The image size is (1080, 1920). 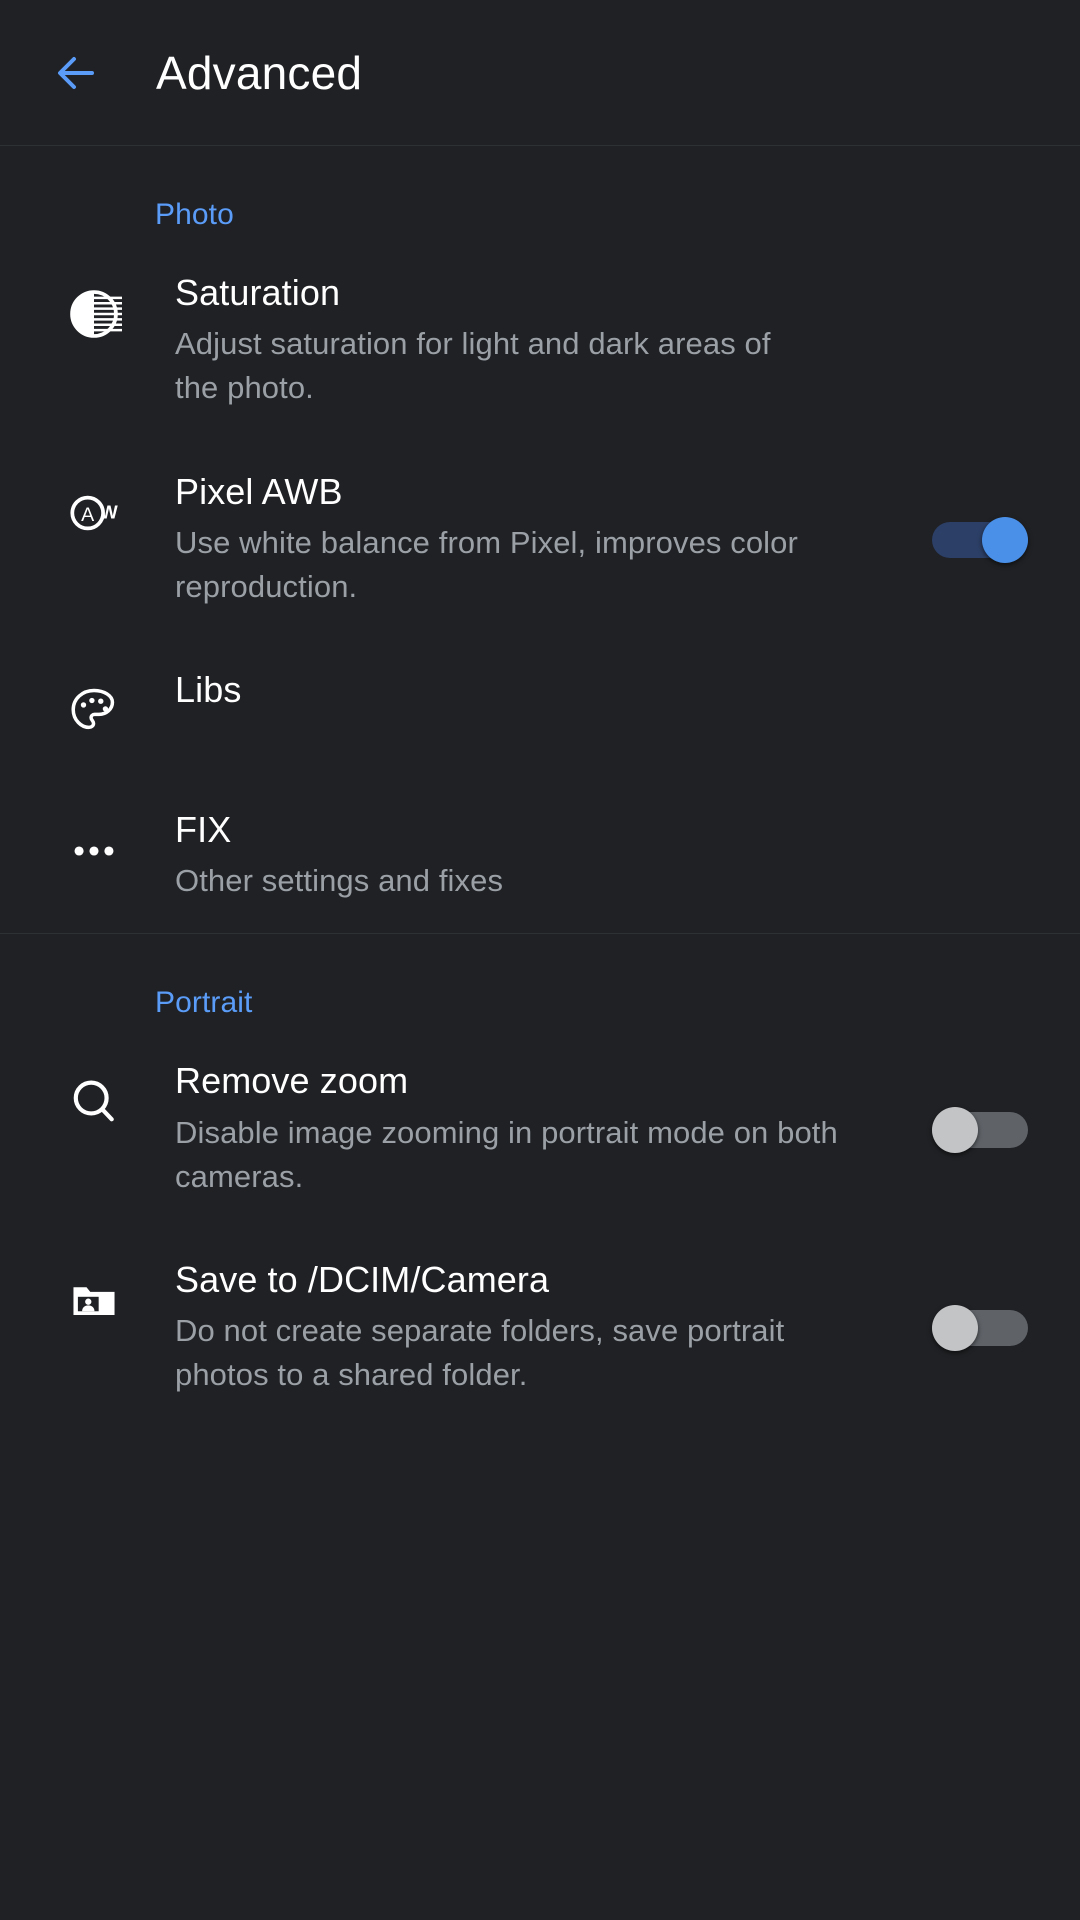 What do you see at coordinates (526, 856) in the screenshot?
I see `setting-text-fix: FIX Other settings and fixes` at bounding box center [526, 856].